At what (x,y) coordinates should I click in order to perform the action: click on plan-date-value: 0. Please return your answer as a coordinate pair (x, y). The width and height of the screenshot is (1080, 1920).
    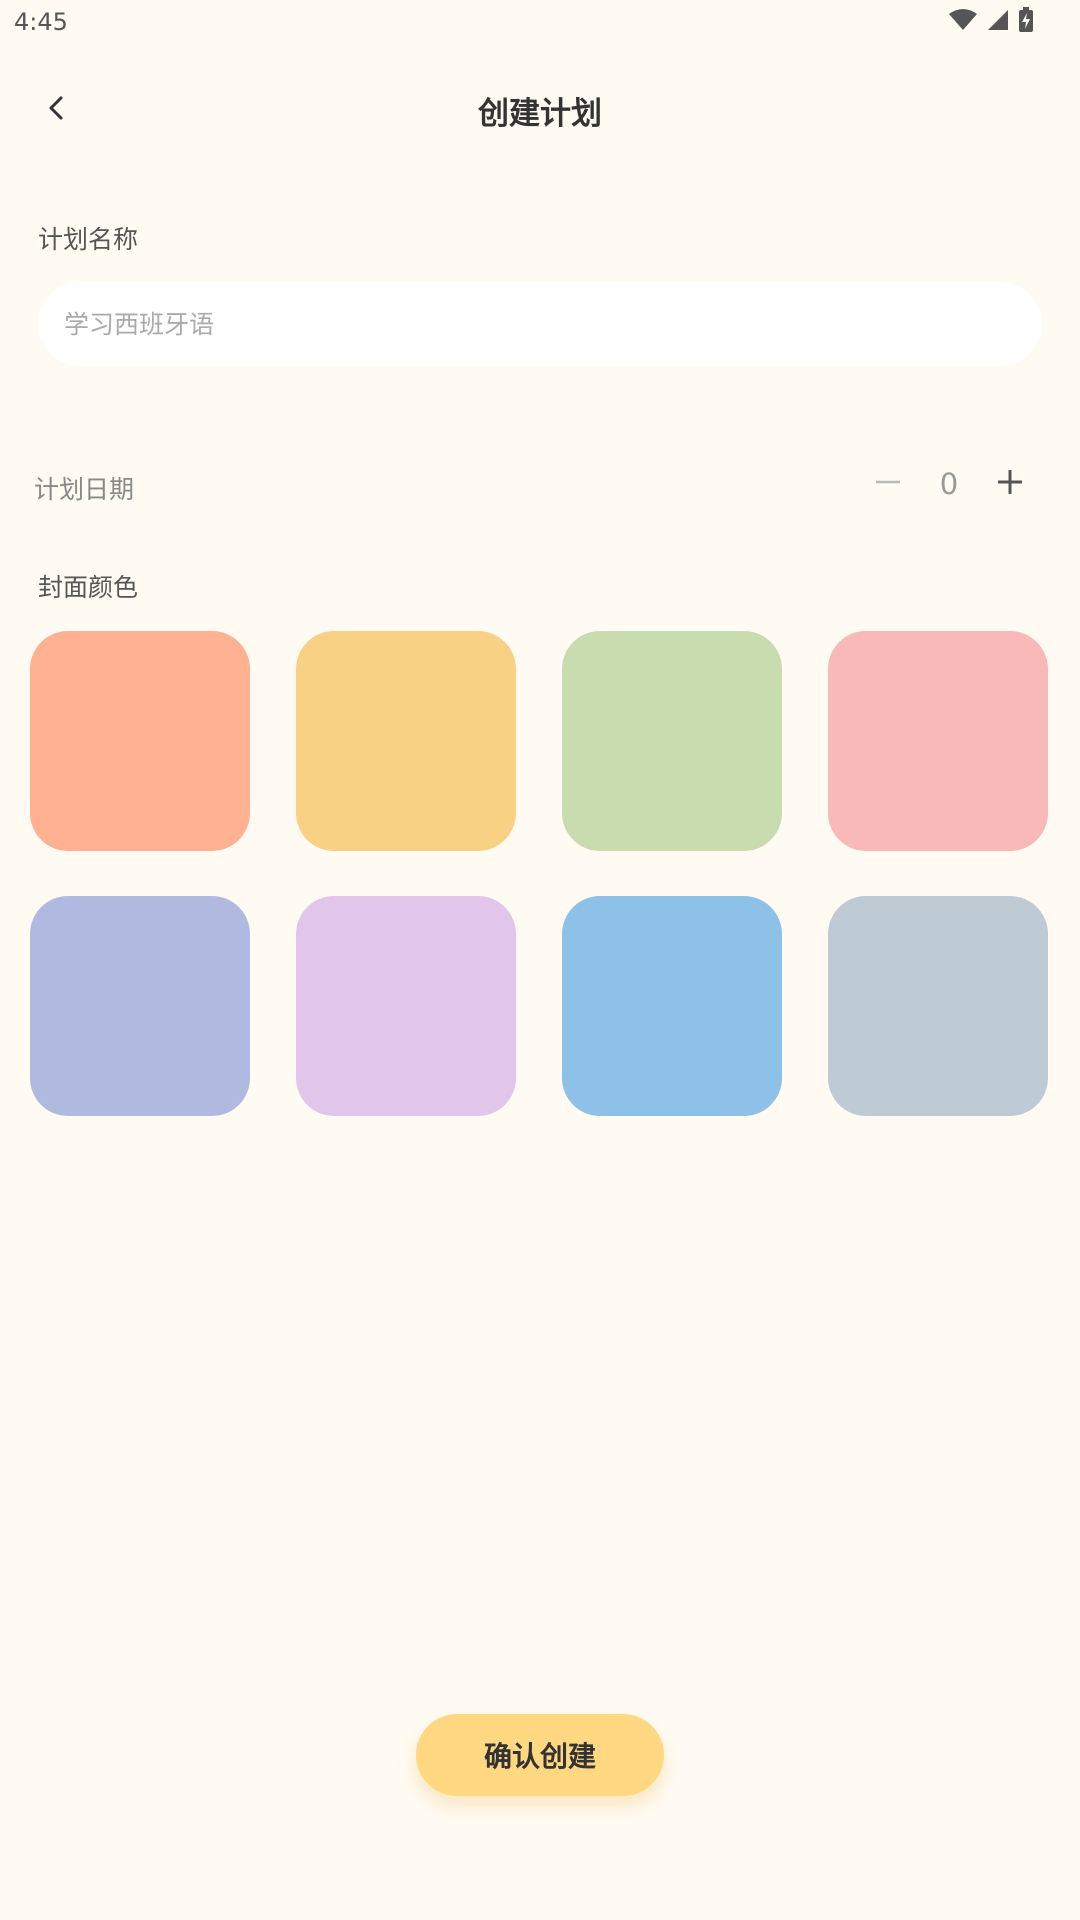
    Looking at the image, I should click on (949, 484).